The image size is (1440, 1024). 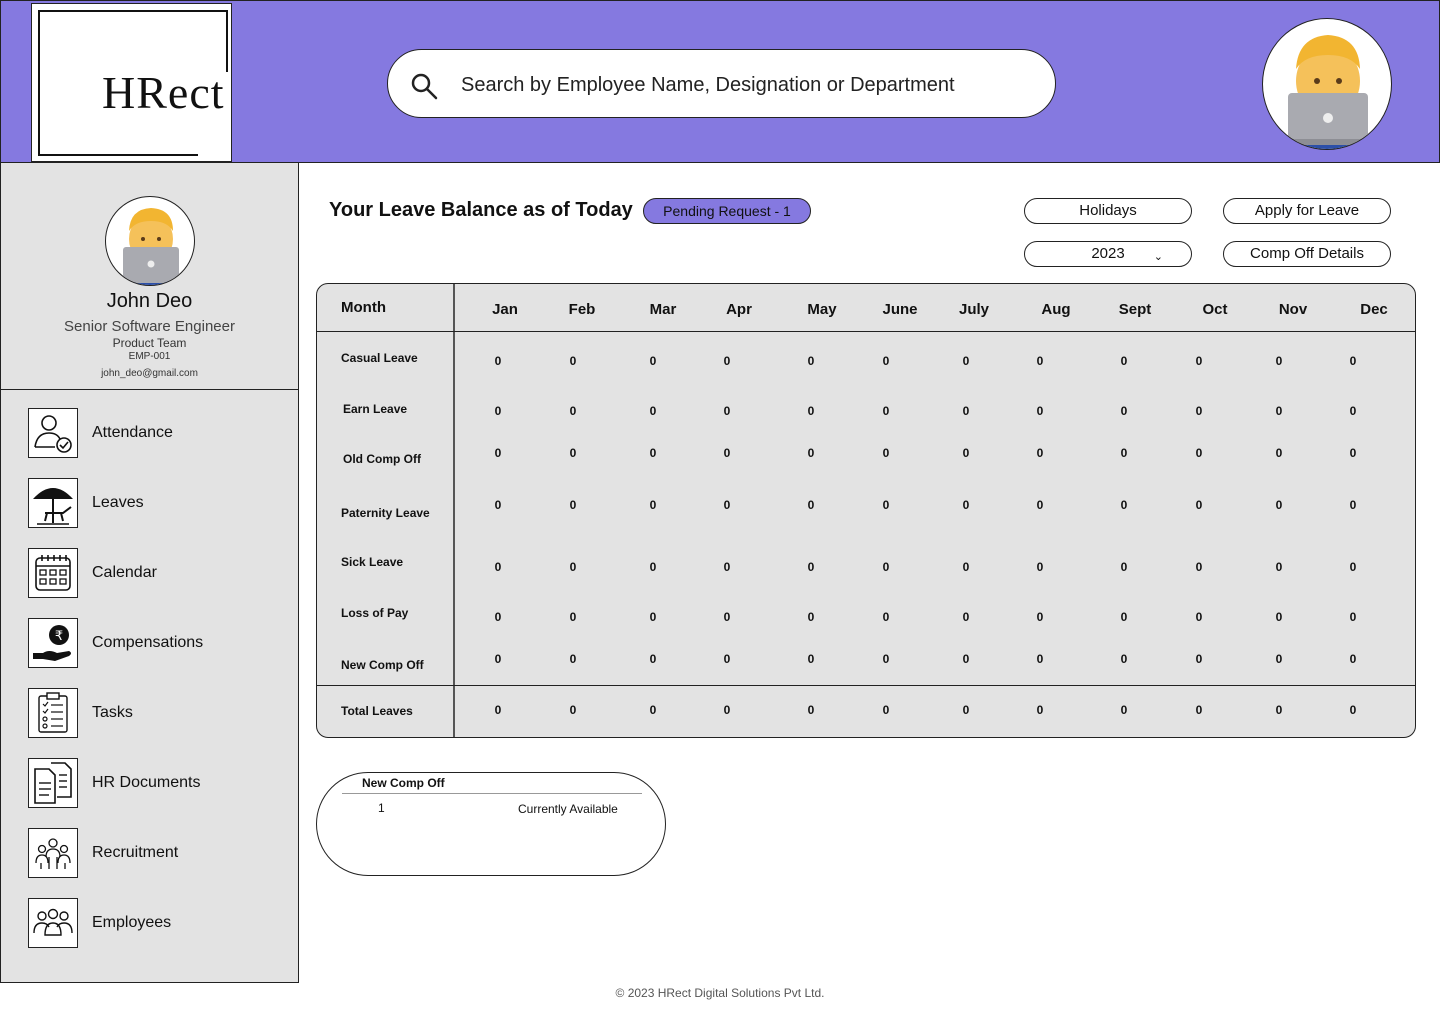 What do you see at coordinates (53, 783) in the screenshot?
I see `documents-icon` at bounding box center [53, 783].